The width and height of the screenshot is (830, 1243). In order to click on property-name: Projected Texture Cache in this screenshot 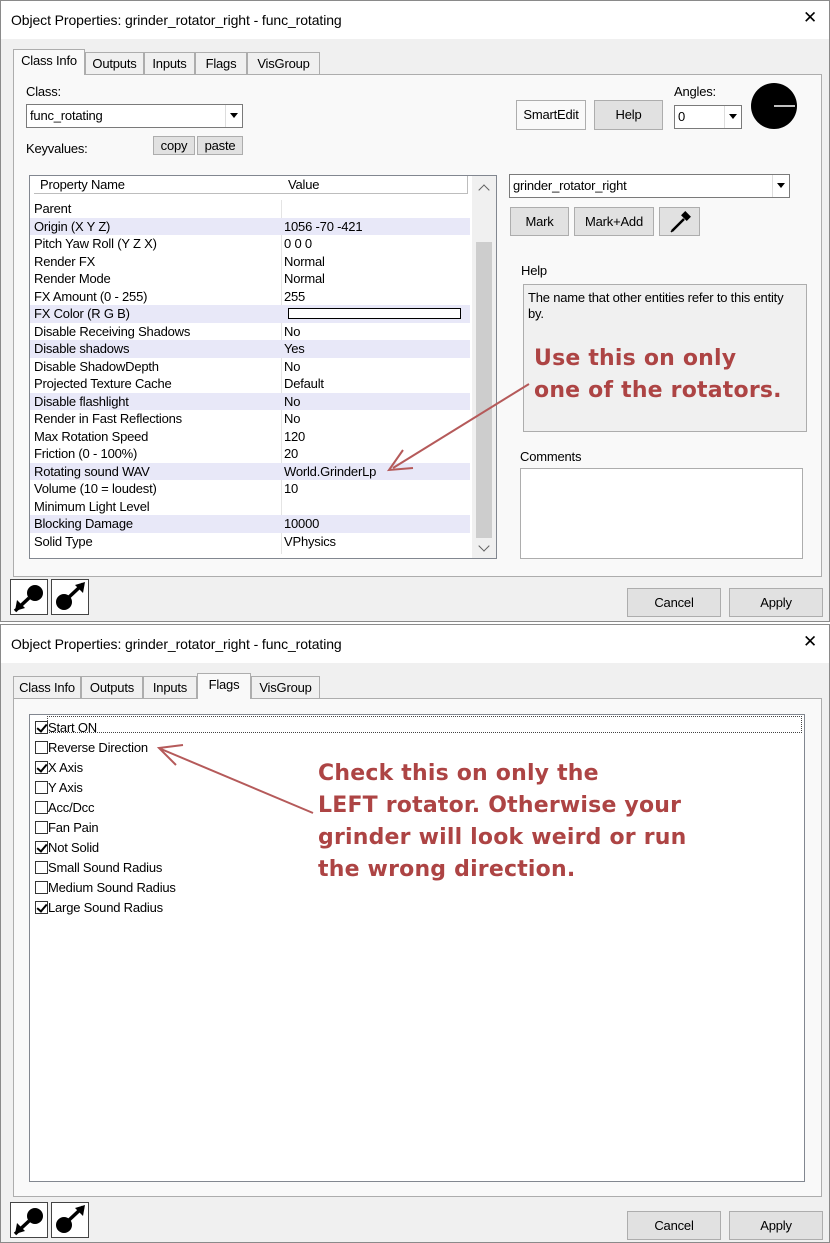, I will do `click(103, 383)`.